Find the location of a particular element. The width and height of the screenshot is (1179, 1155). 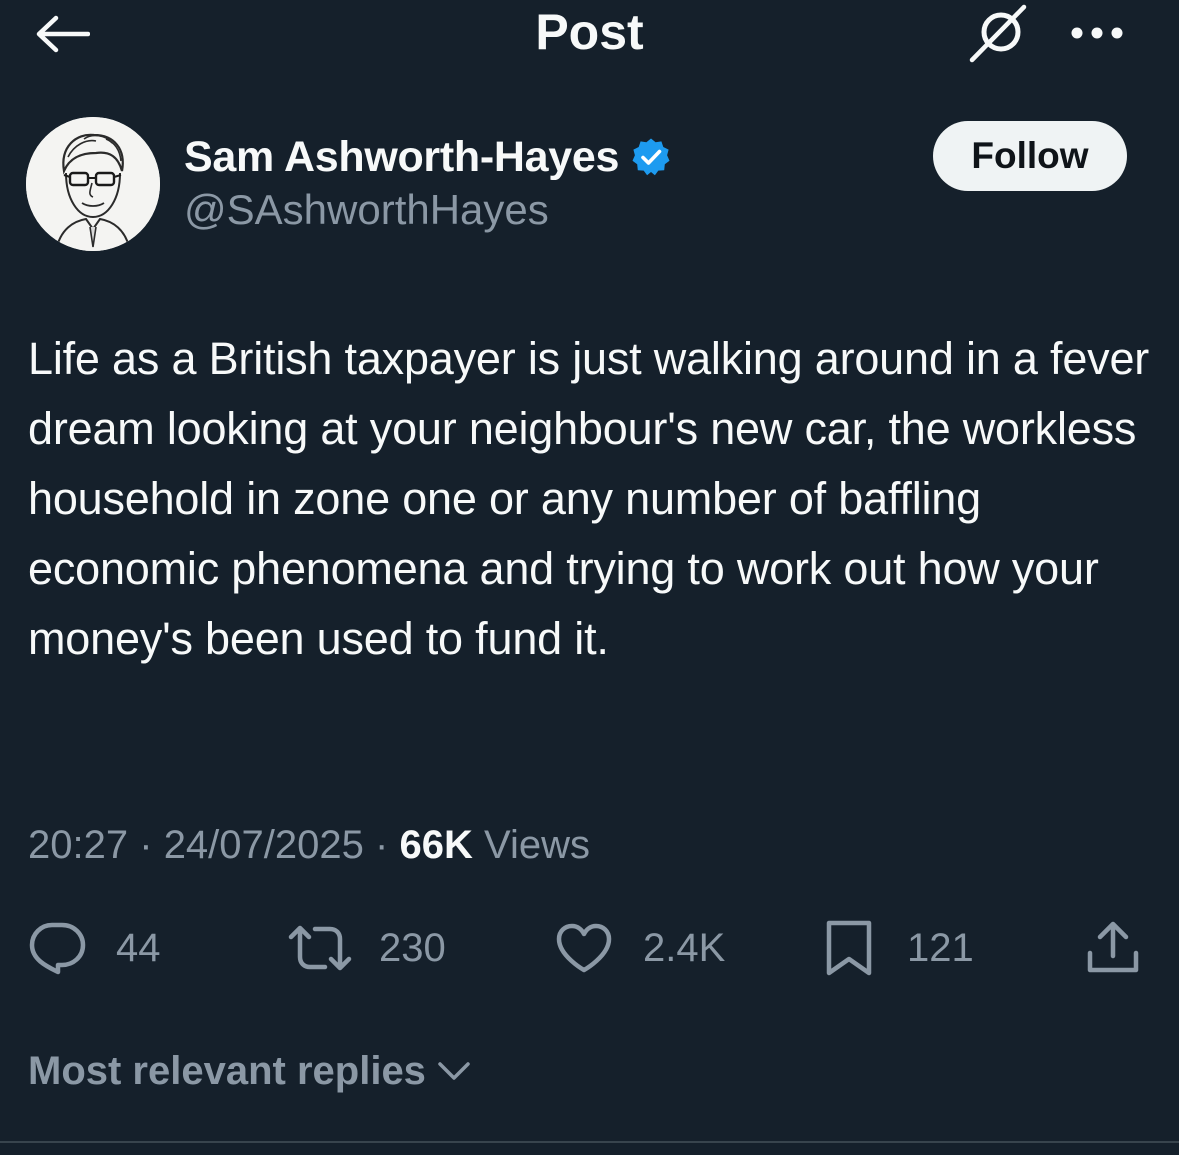

grok-icon is located at coordinates (998, 33).